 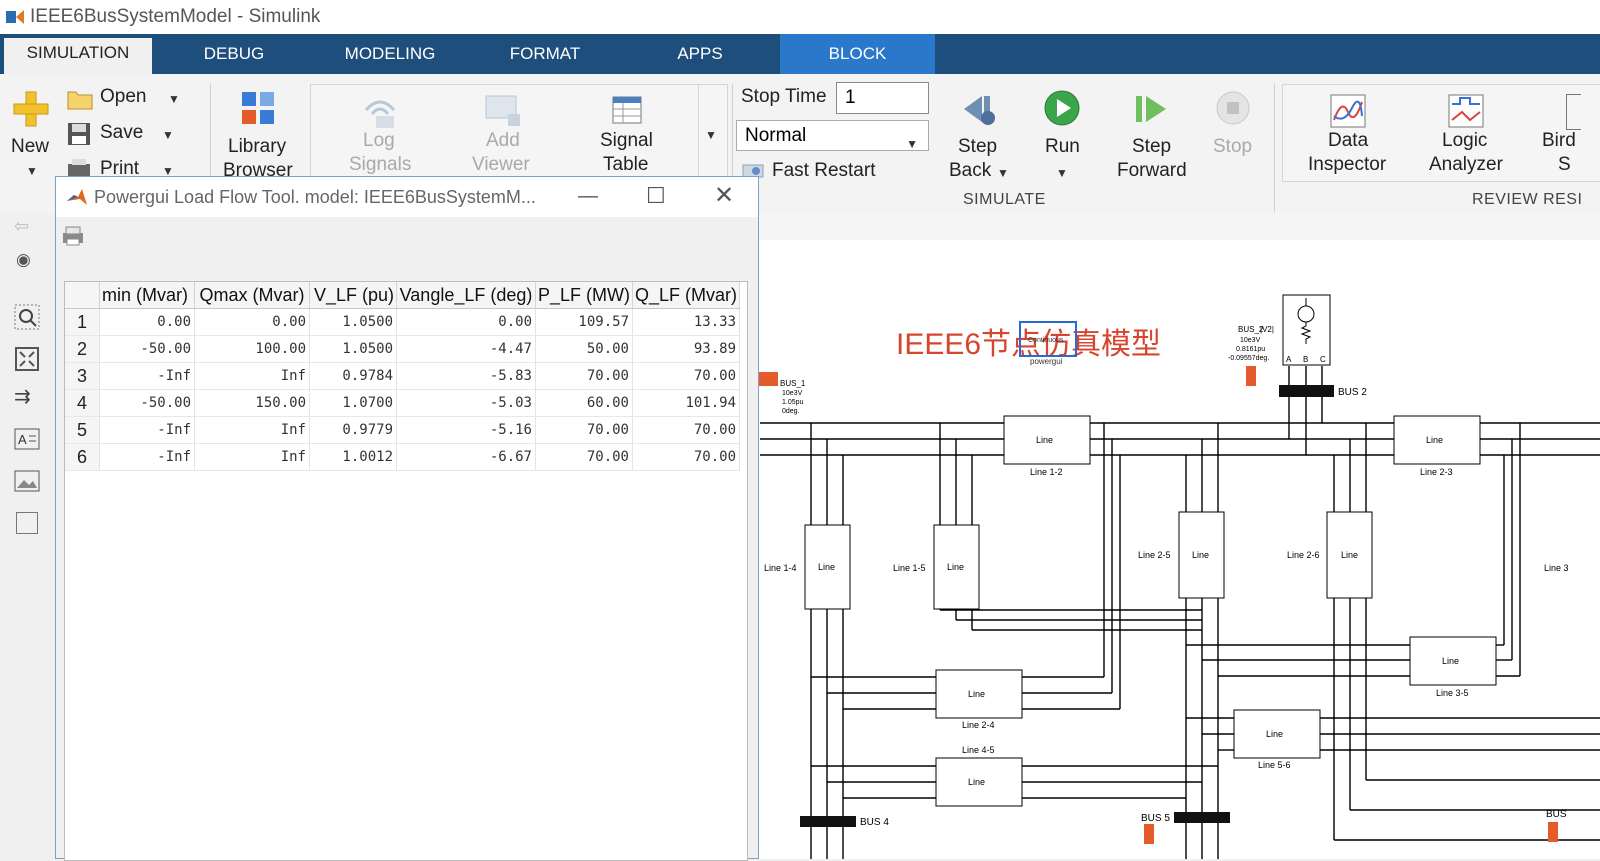 What do you see at coordinates (1047, 446) in the screenshot?
I see `line-1-2-block: Line Line 1-2` at bounding box center [1047, 446].